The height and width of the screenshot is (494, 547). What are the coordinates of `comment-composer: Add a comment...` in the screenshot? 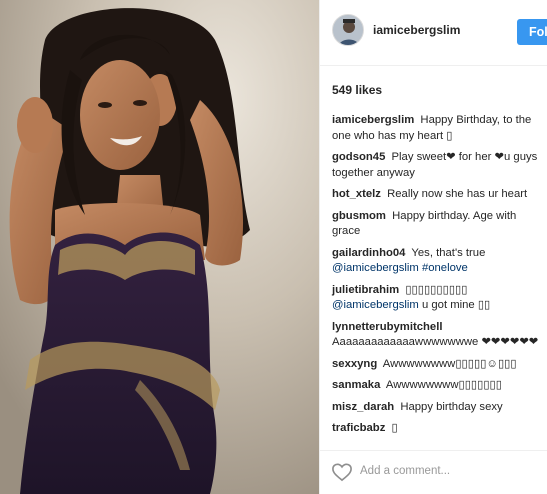 It's located at (433, 472).